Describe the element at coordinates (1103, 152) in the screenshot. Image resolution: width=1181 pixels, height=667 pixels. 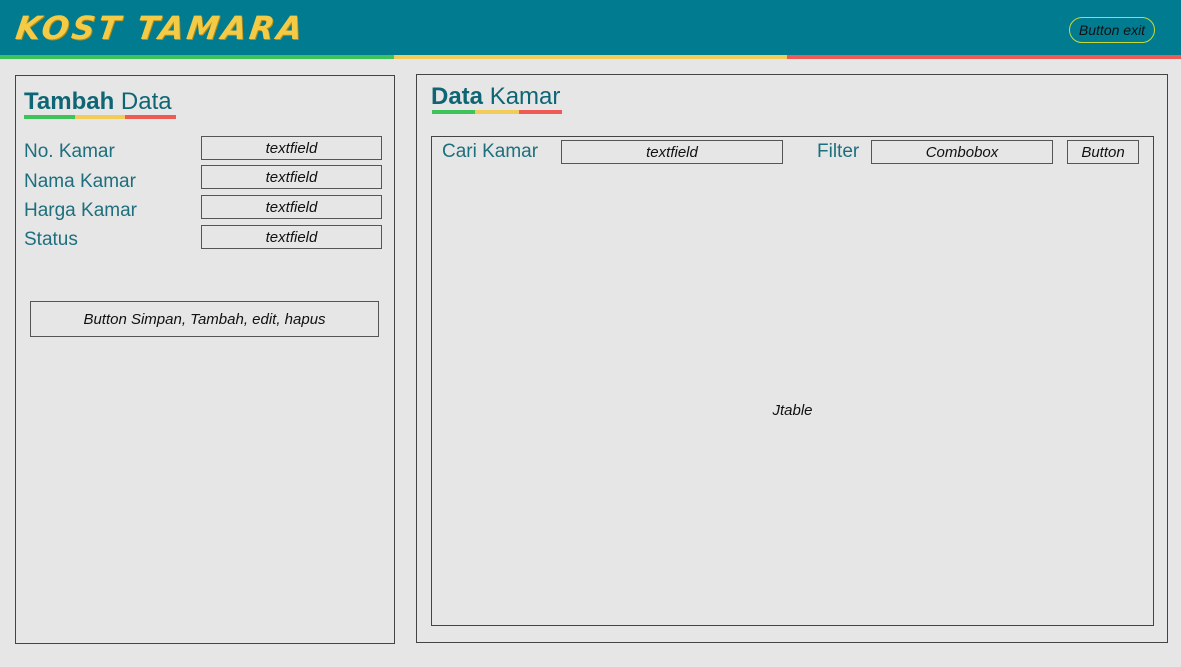
I see `filter-button: Button` at that location.